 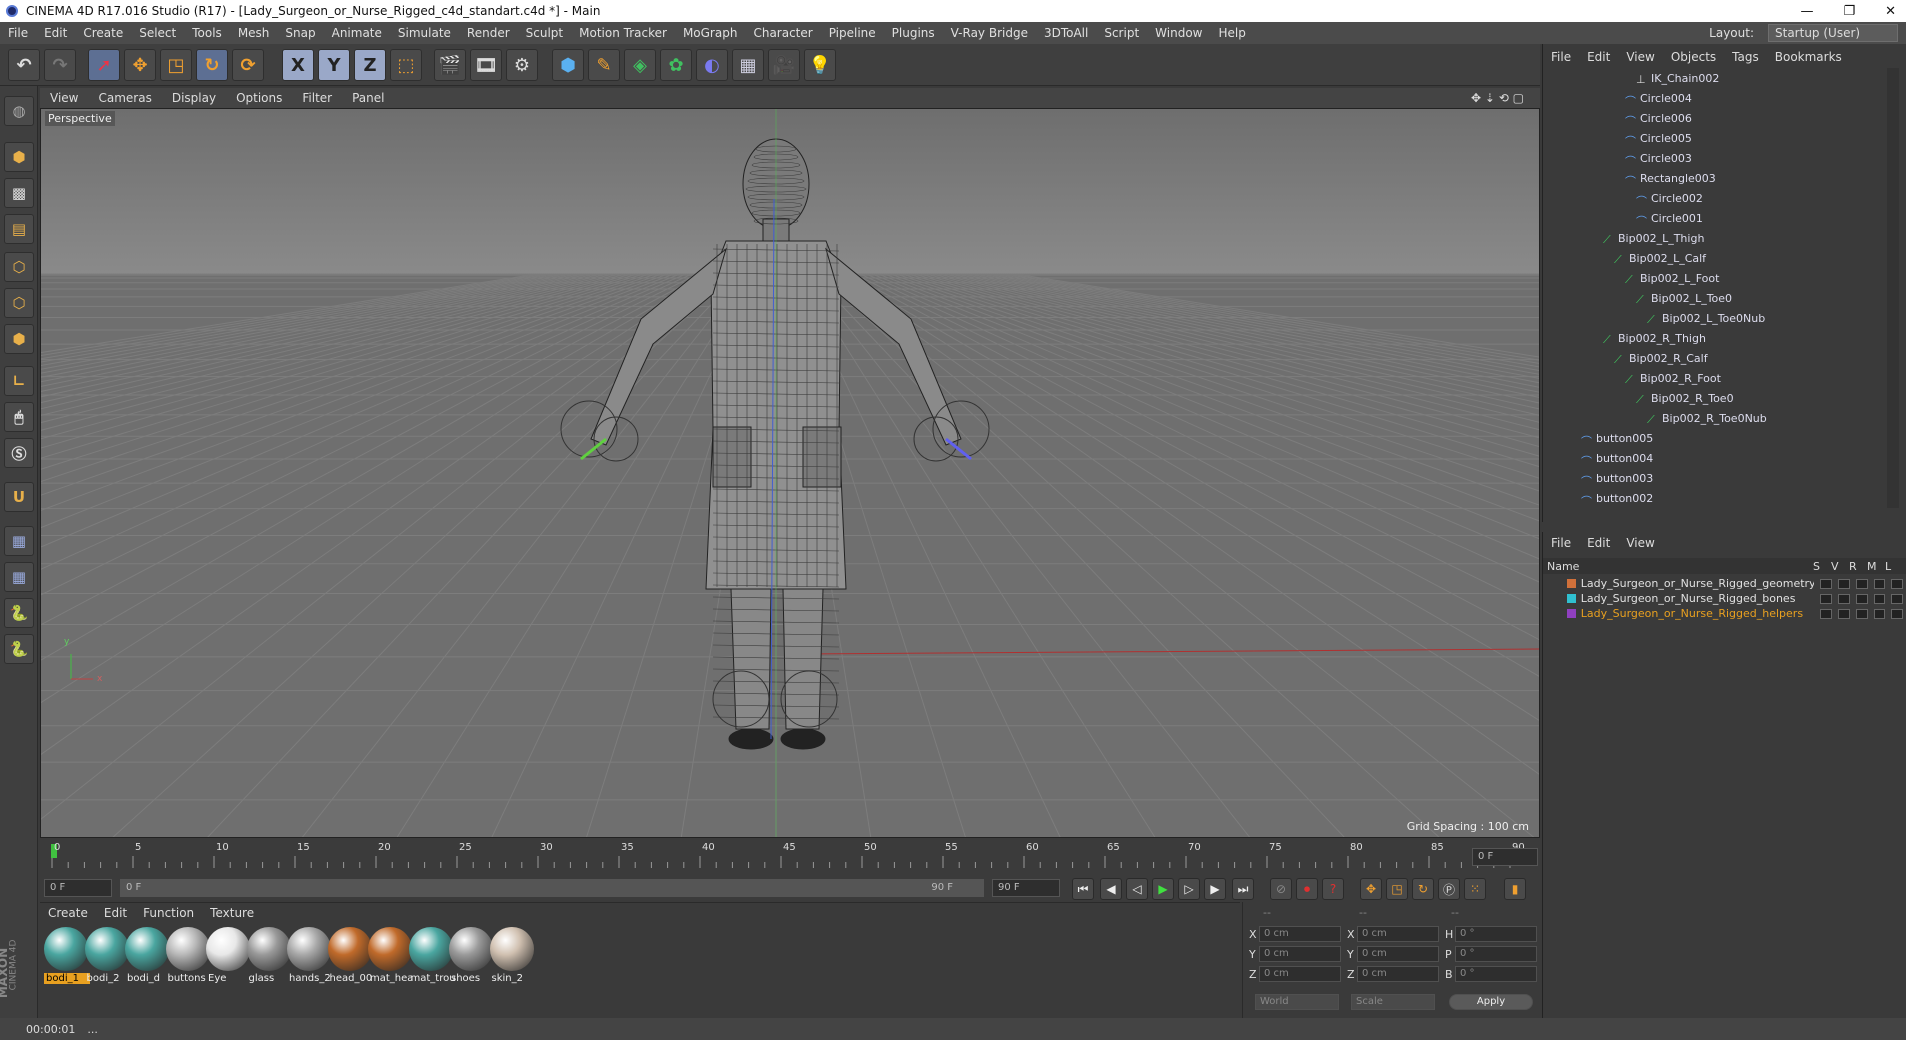 What do you see at coordinates (350, 959) in the screenshot?
I see `material-swatch: head_00` at bounding box center [350, 959].